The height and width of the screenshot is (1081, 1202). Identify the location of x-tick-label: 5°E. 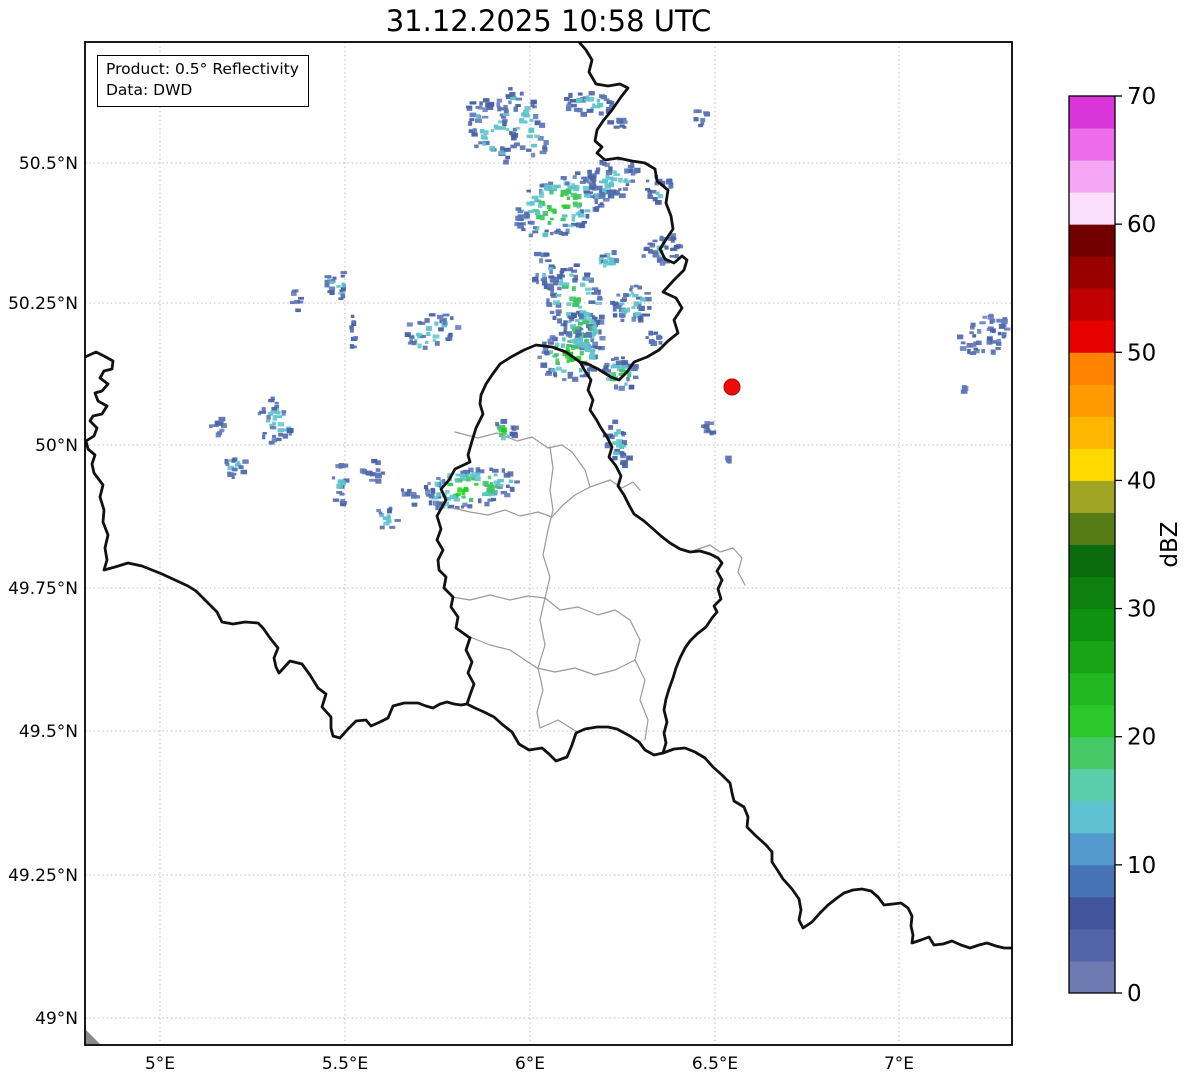
(160, 1064).